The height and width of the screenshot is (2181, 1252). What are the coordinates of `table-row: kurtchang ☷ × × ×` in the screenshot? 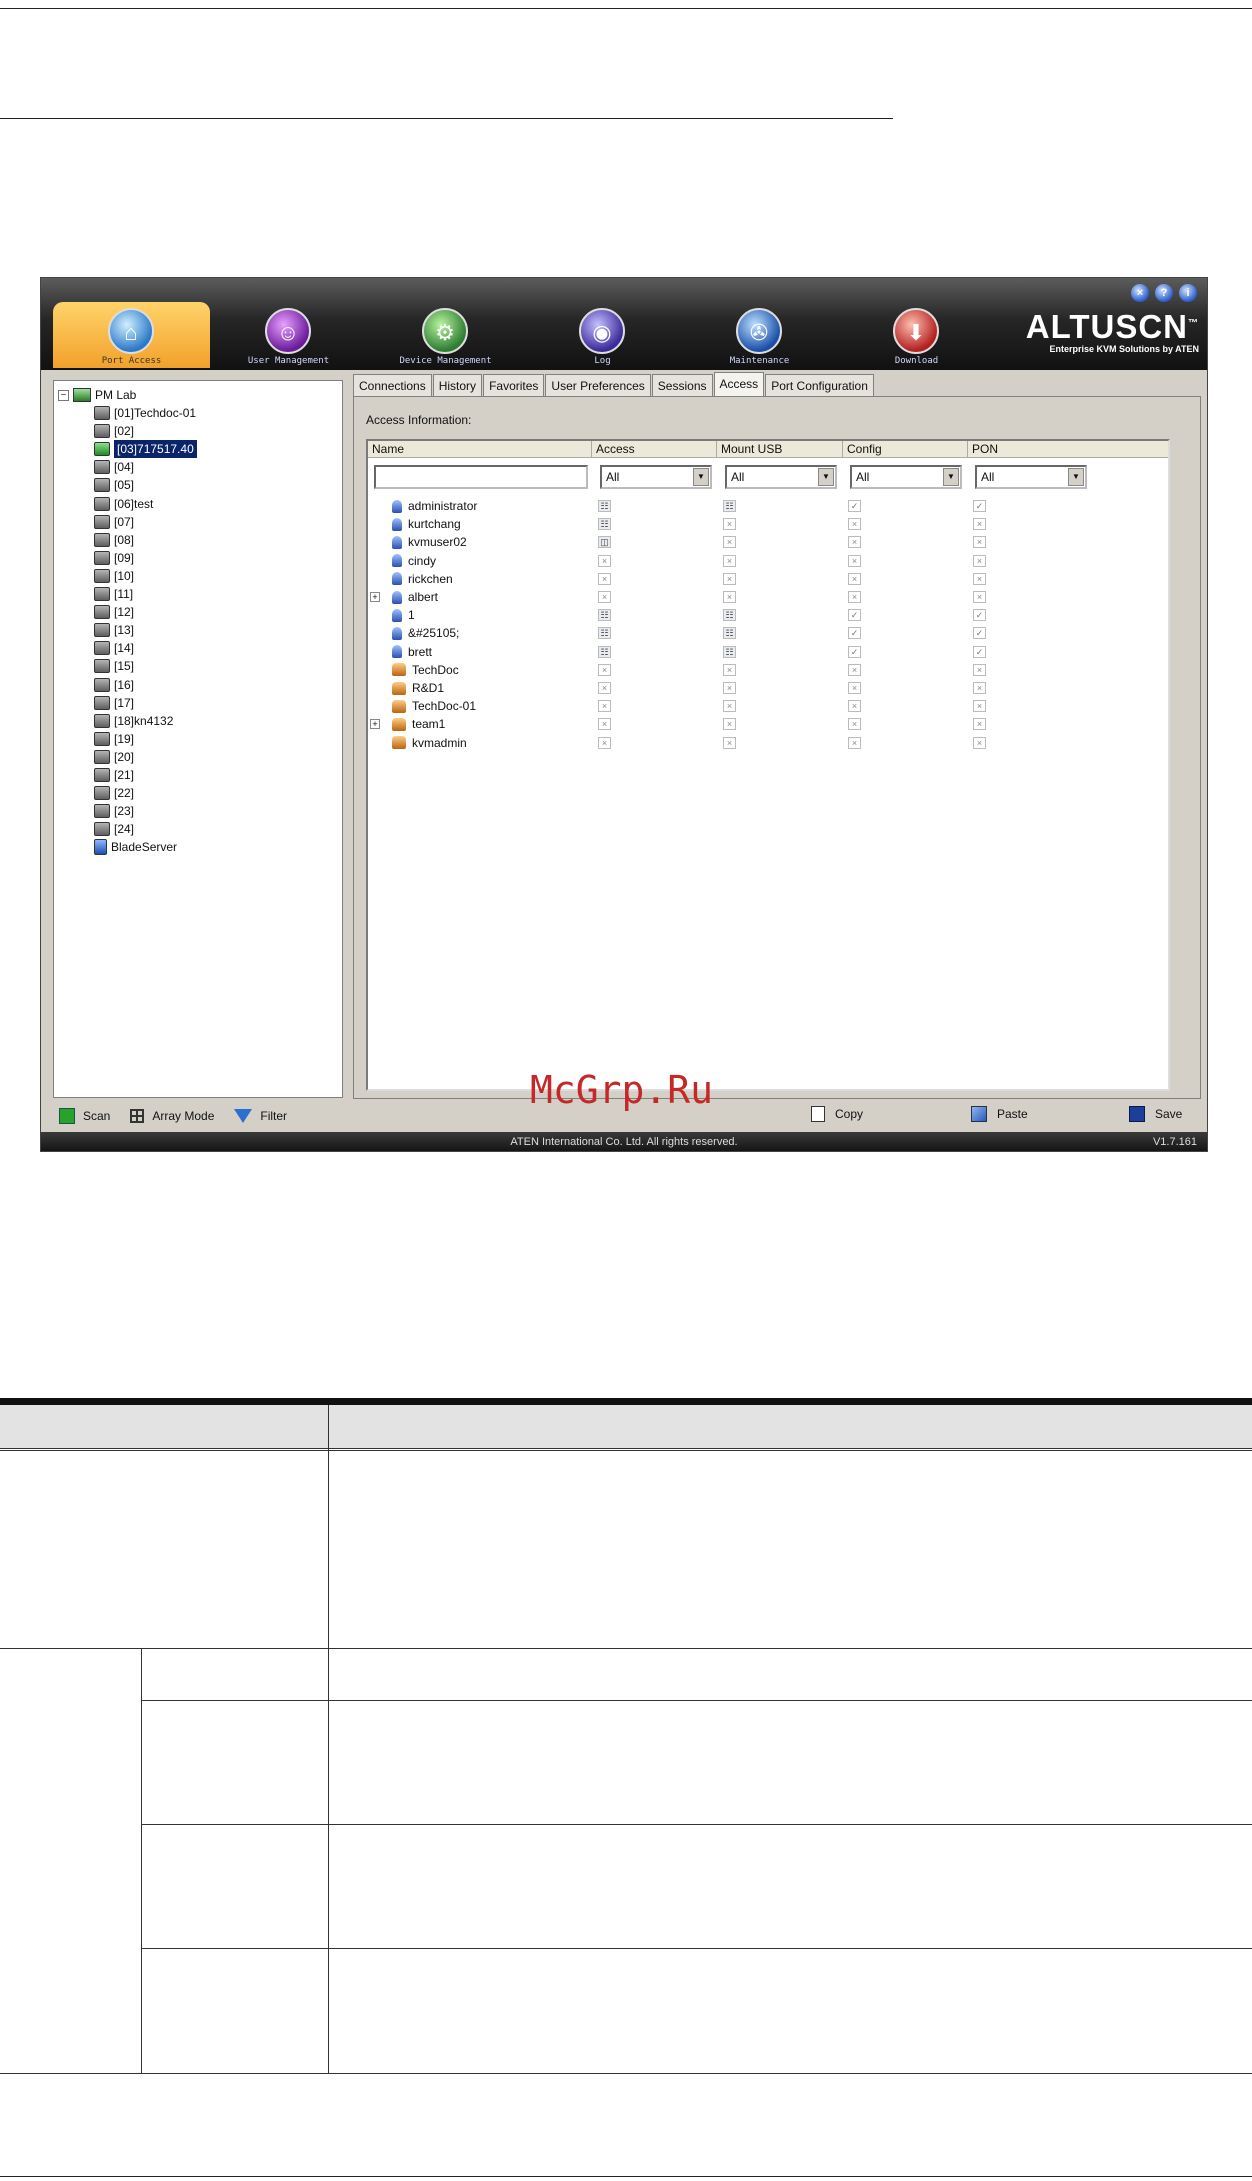 It's located at (768, 524).